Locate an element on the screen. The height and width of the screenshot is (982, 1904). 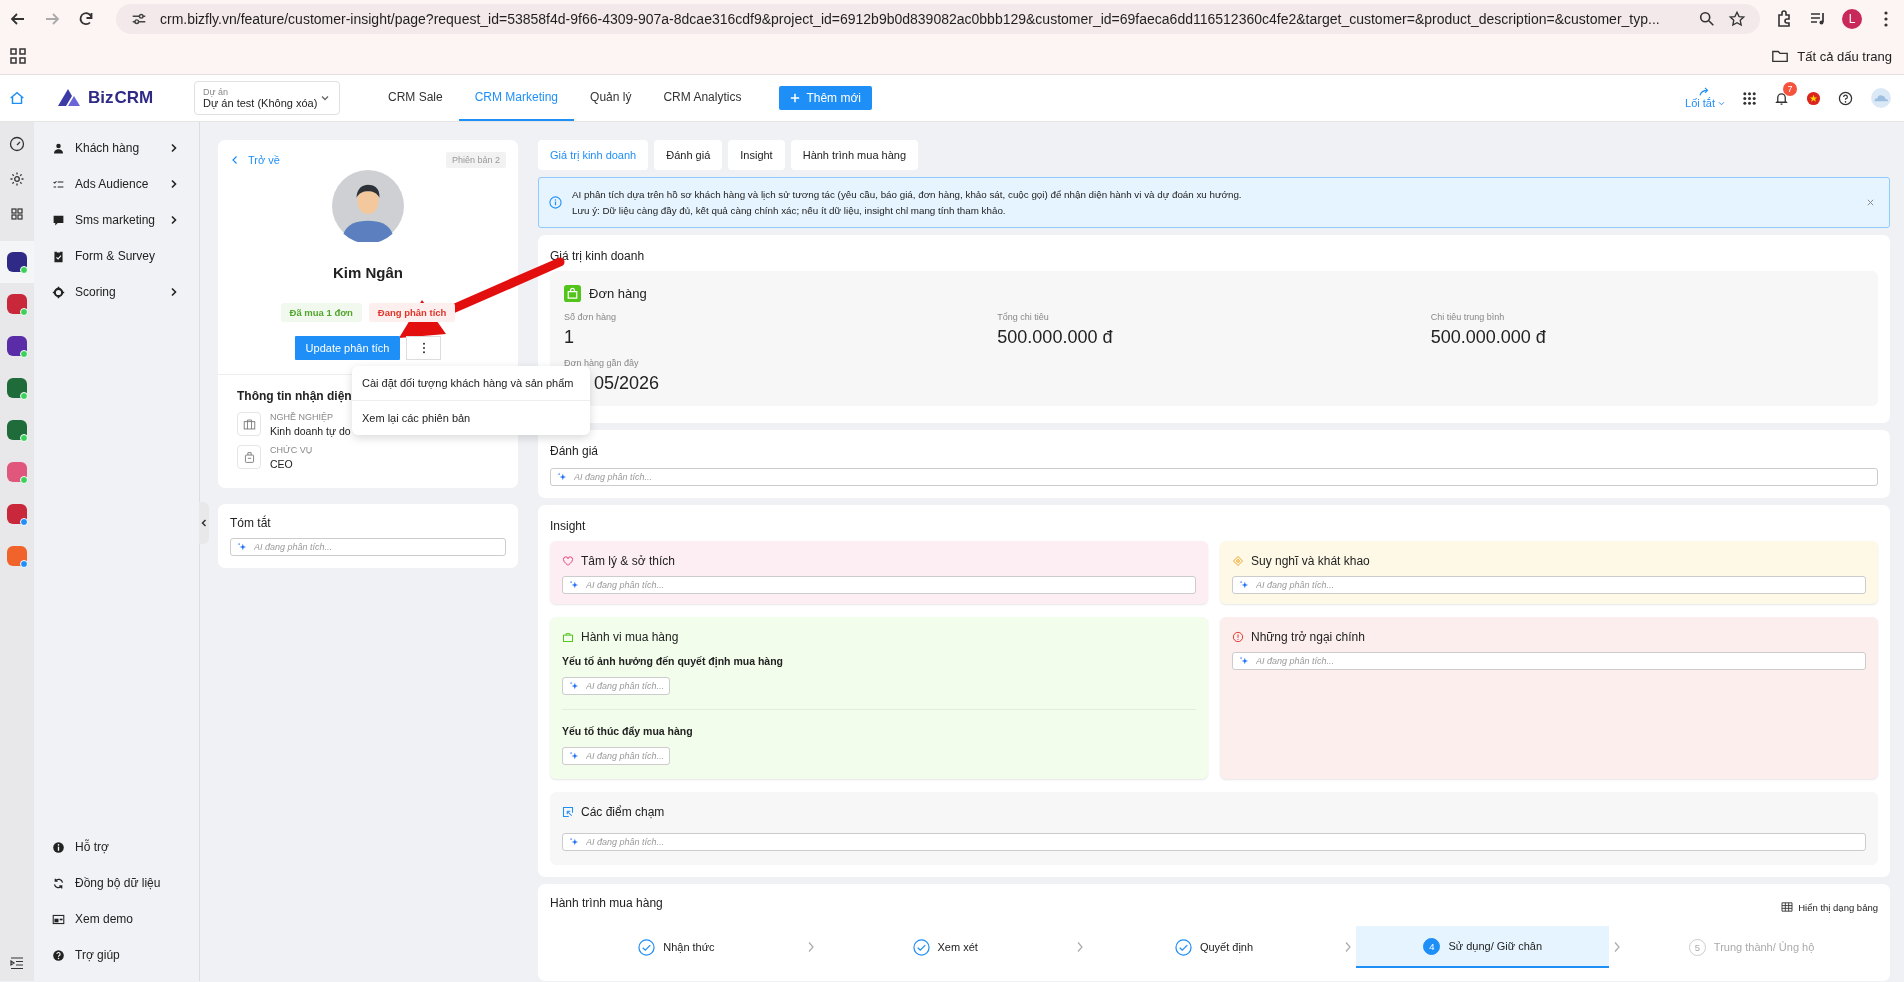
bookmarks-folder: Tất cả dấu trang is located at coordinates (1844, 56).